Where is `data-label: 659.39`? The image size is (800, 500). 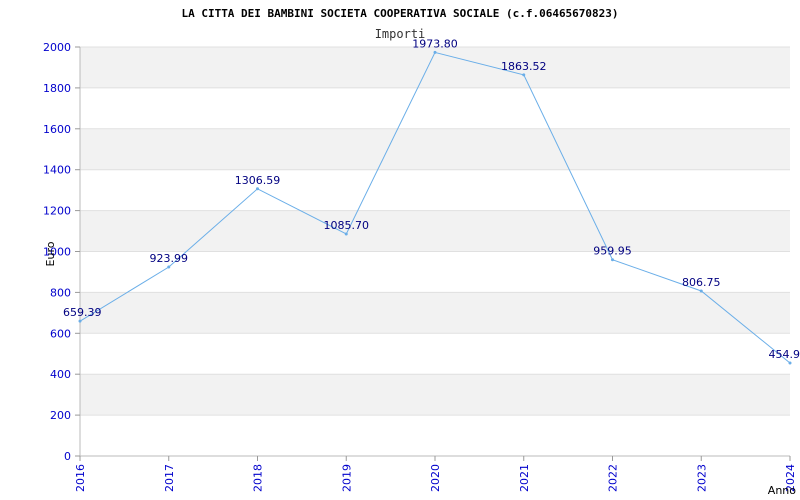
data-label: 659.39 is located at coordinates (82, 312).